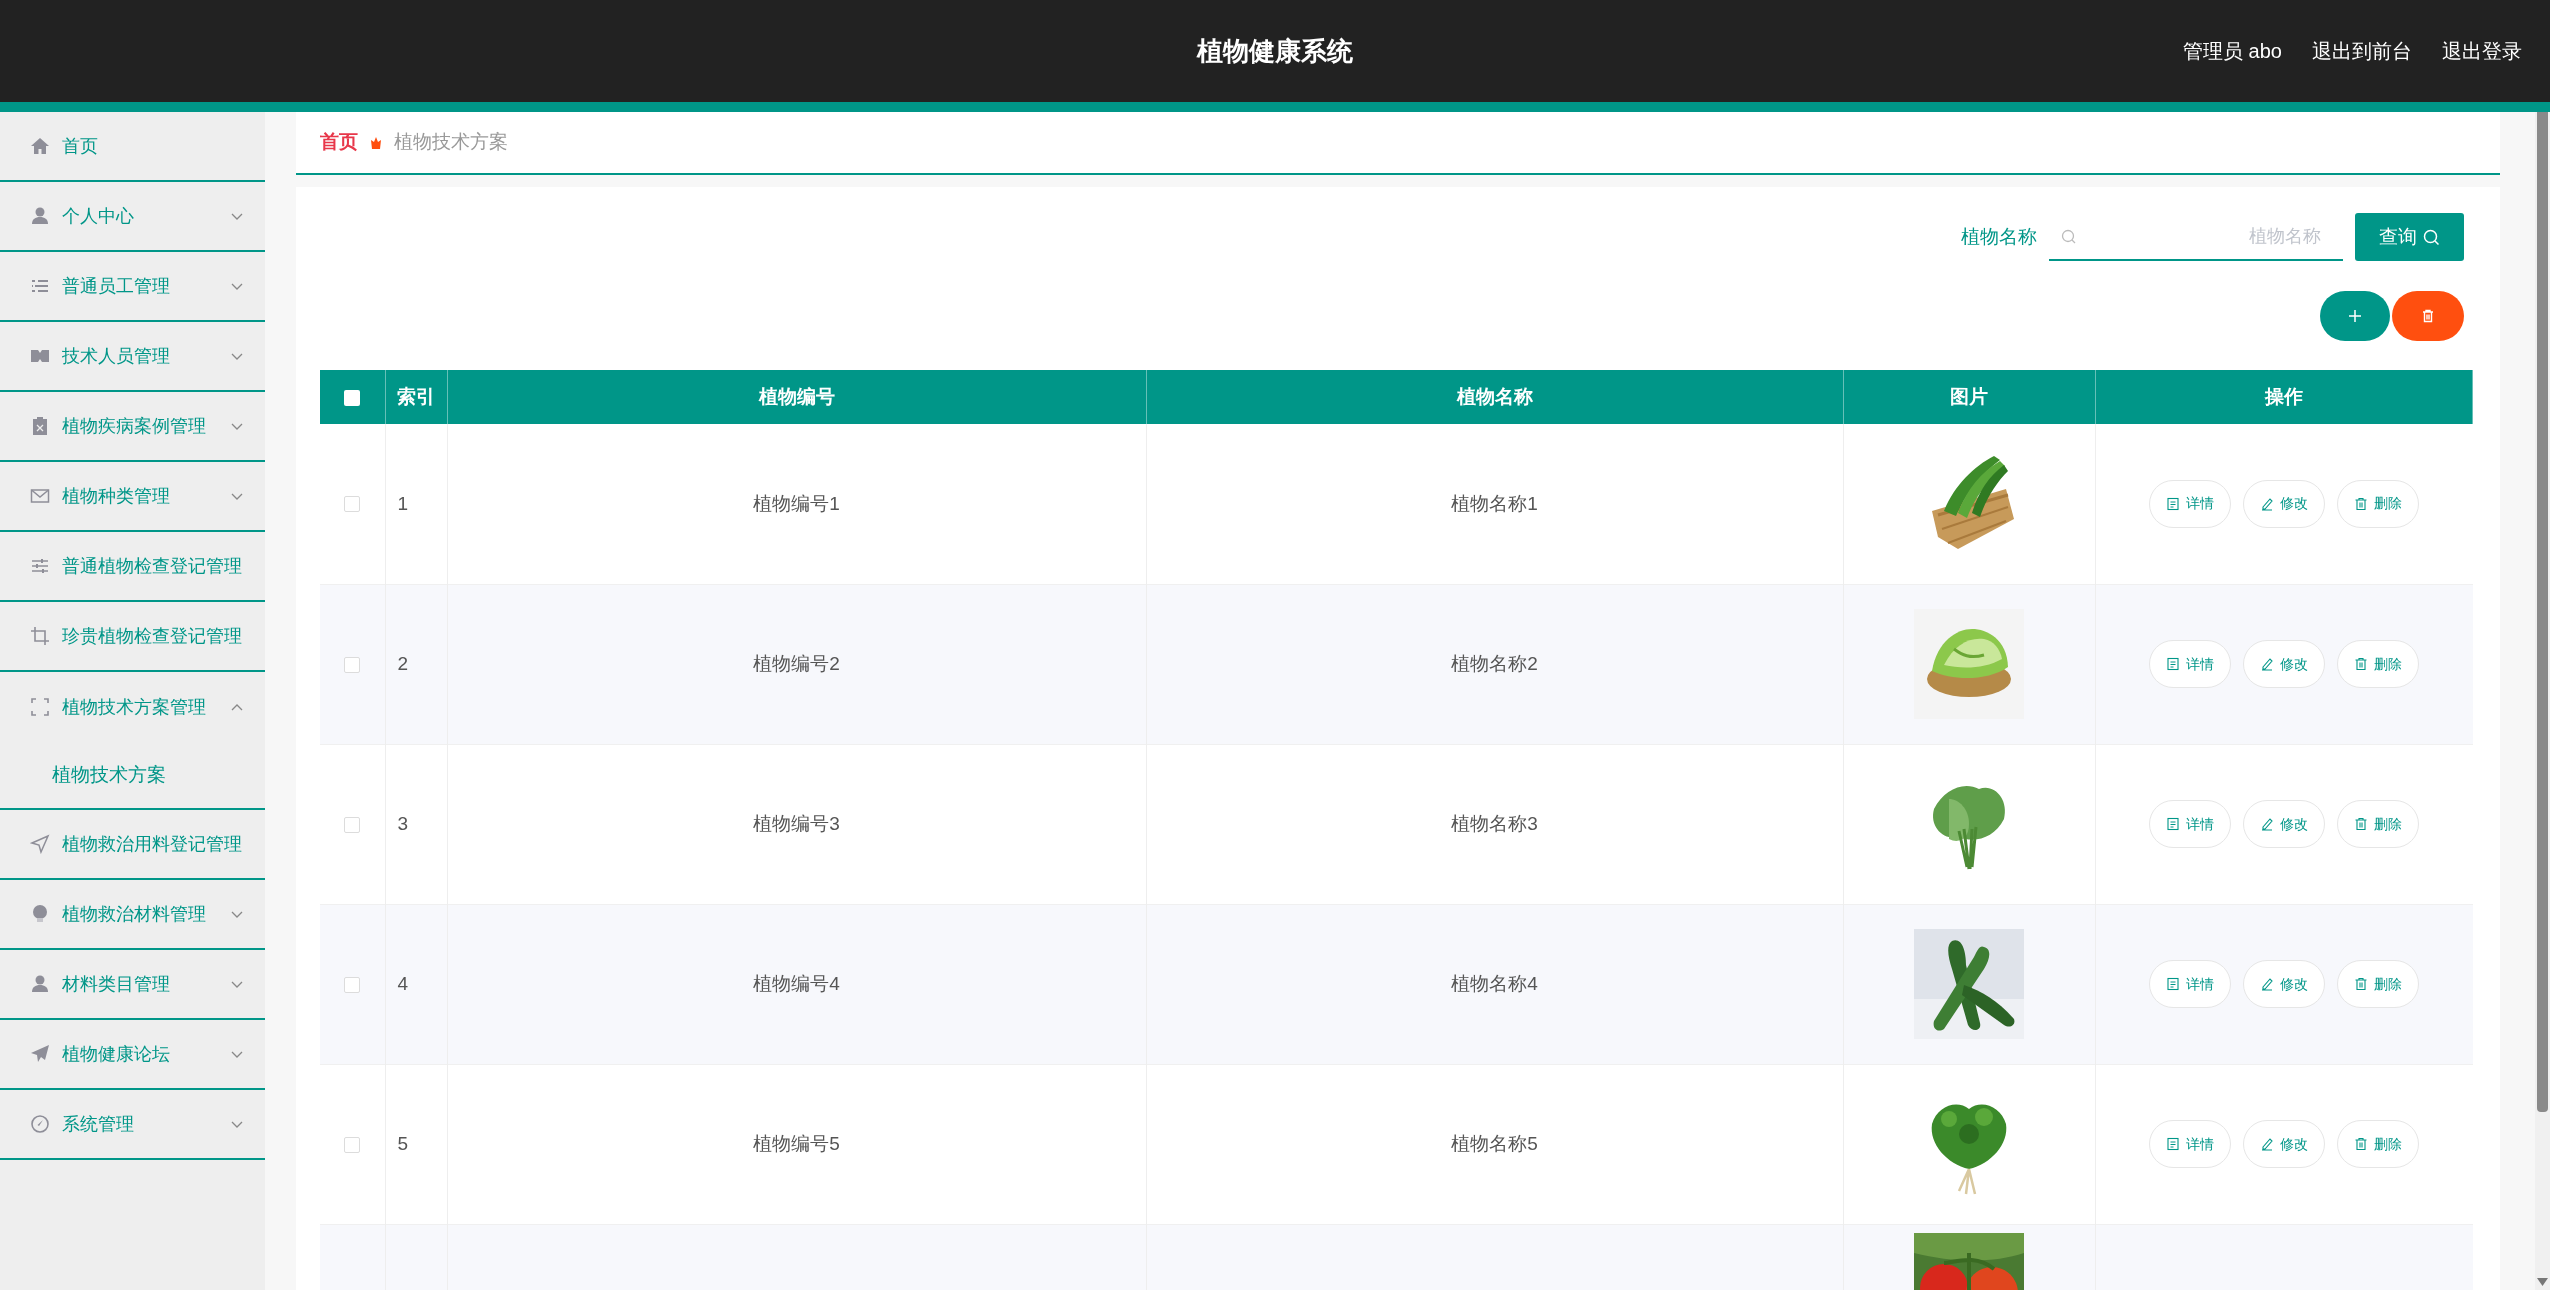  I want to click on sidebar-item: 植物救治材料管理, so click(132, 915).